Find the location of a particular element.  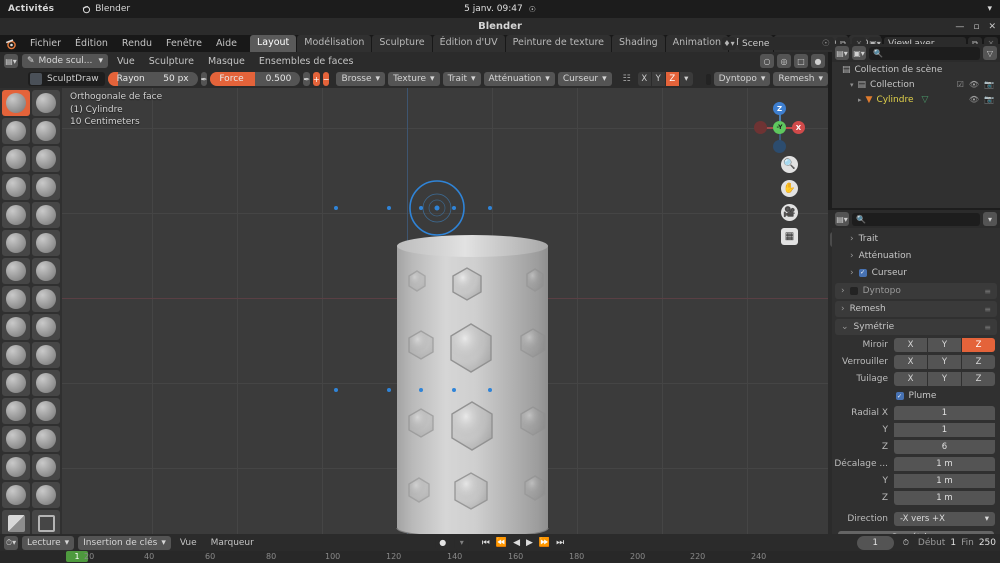

tool-draw-face-sets is located at coordinates (46, 467).